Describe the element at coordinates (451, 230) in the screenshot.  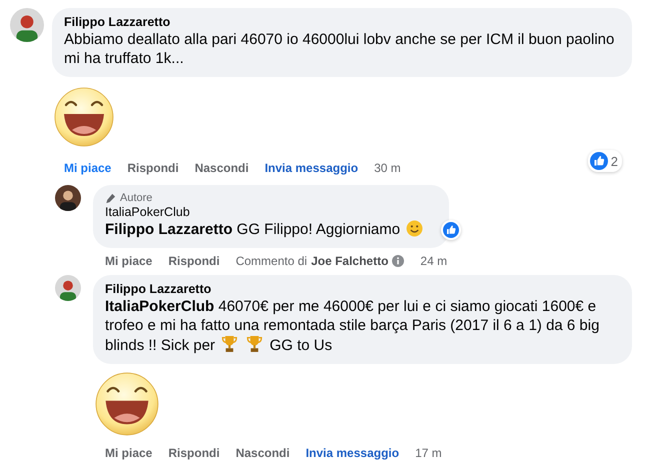
I see `like-reaction-badge` at that location.